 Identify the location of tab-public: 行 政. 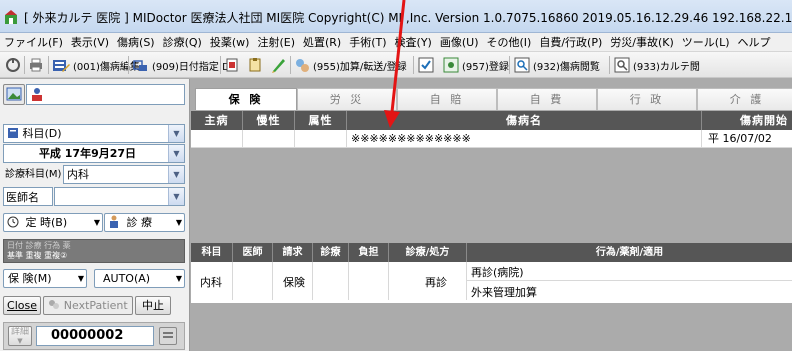
(647, 99).